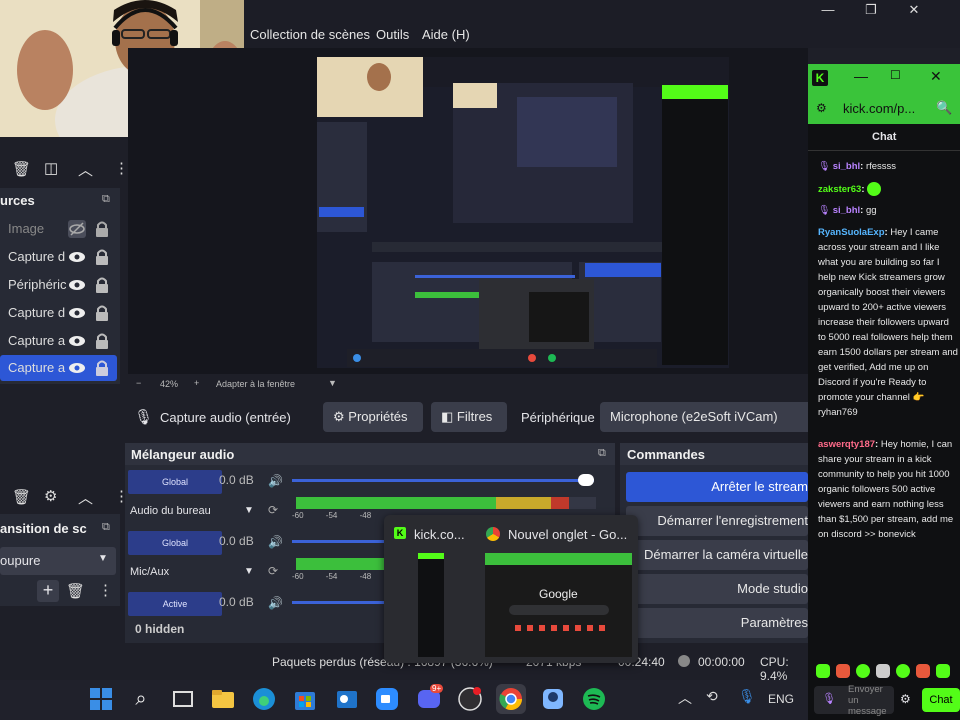  Describe the element at coordinates (138, 383) in the screenshot. I see `zoom-out-icon: −` at that location.